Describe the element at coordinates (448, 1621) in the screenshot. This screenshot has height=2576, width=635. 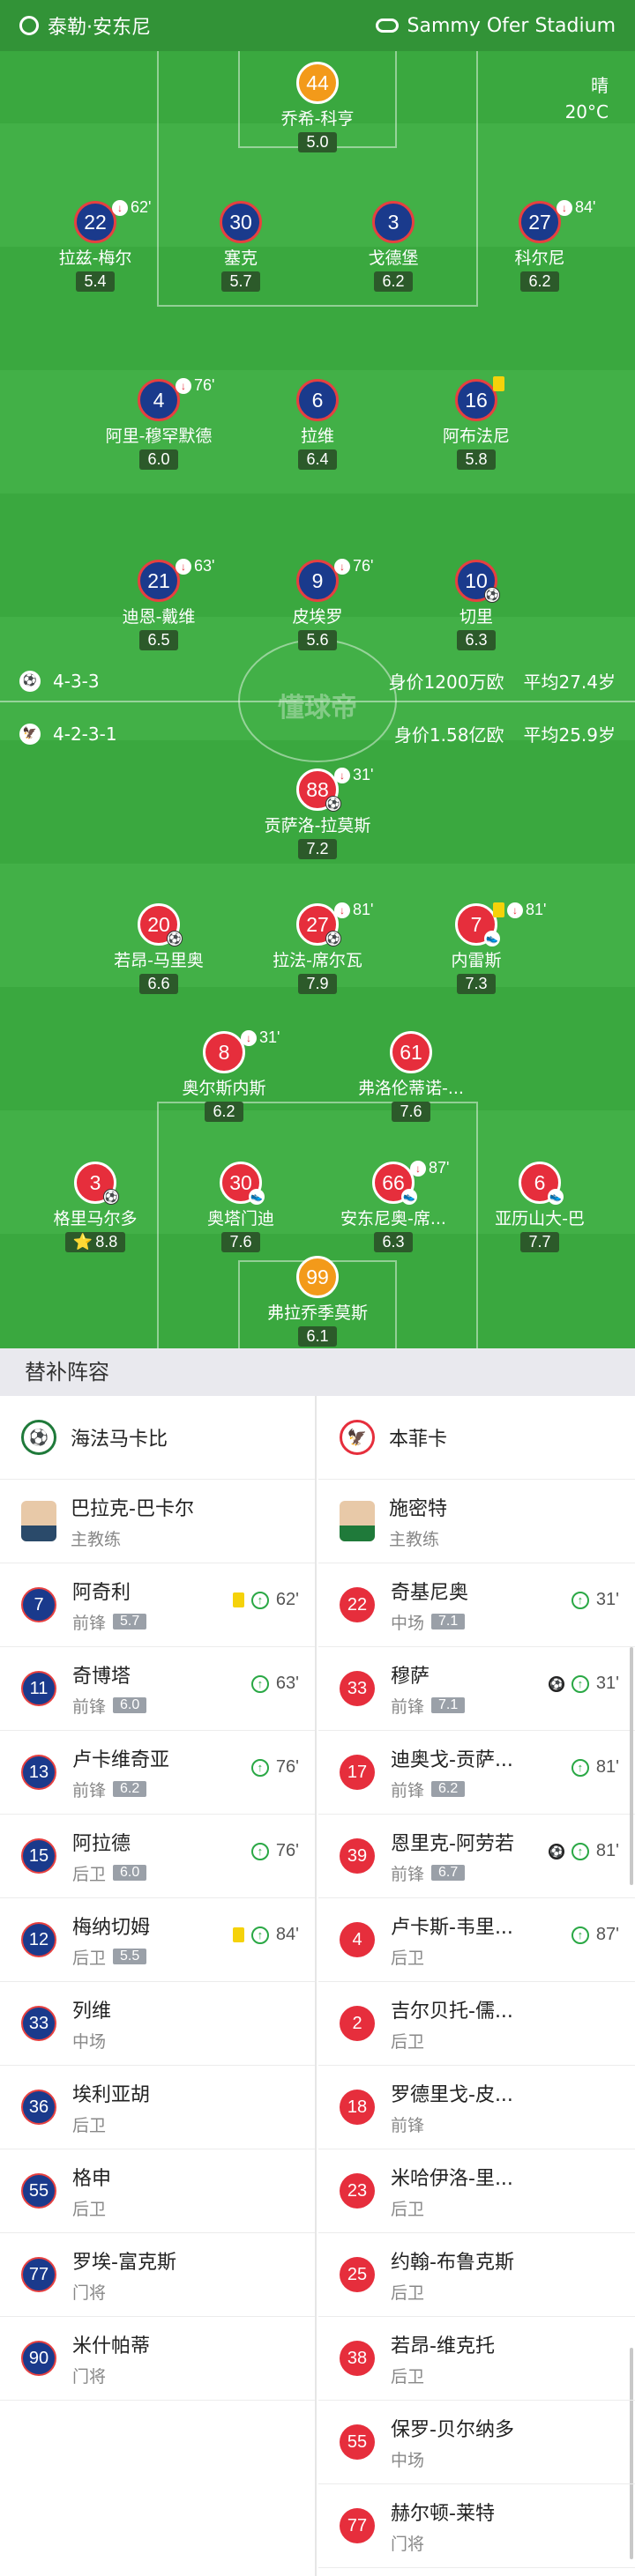
I see `player-rating: 7.1` at that location.